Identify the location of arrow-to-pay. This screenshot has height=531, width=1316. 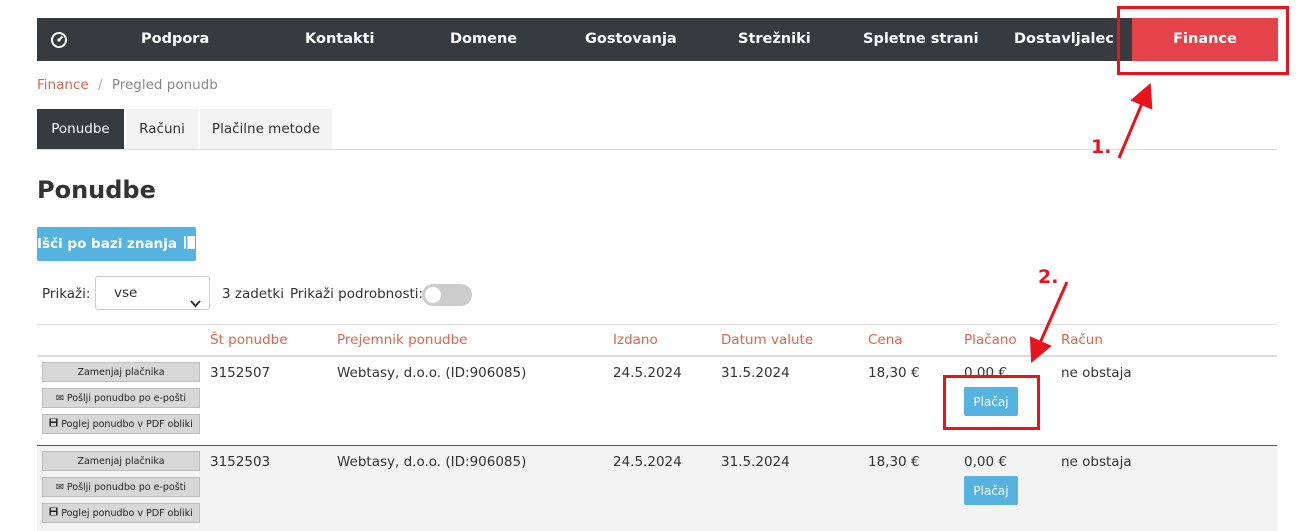
(1049, 322).